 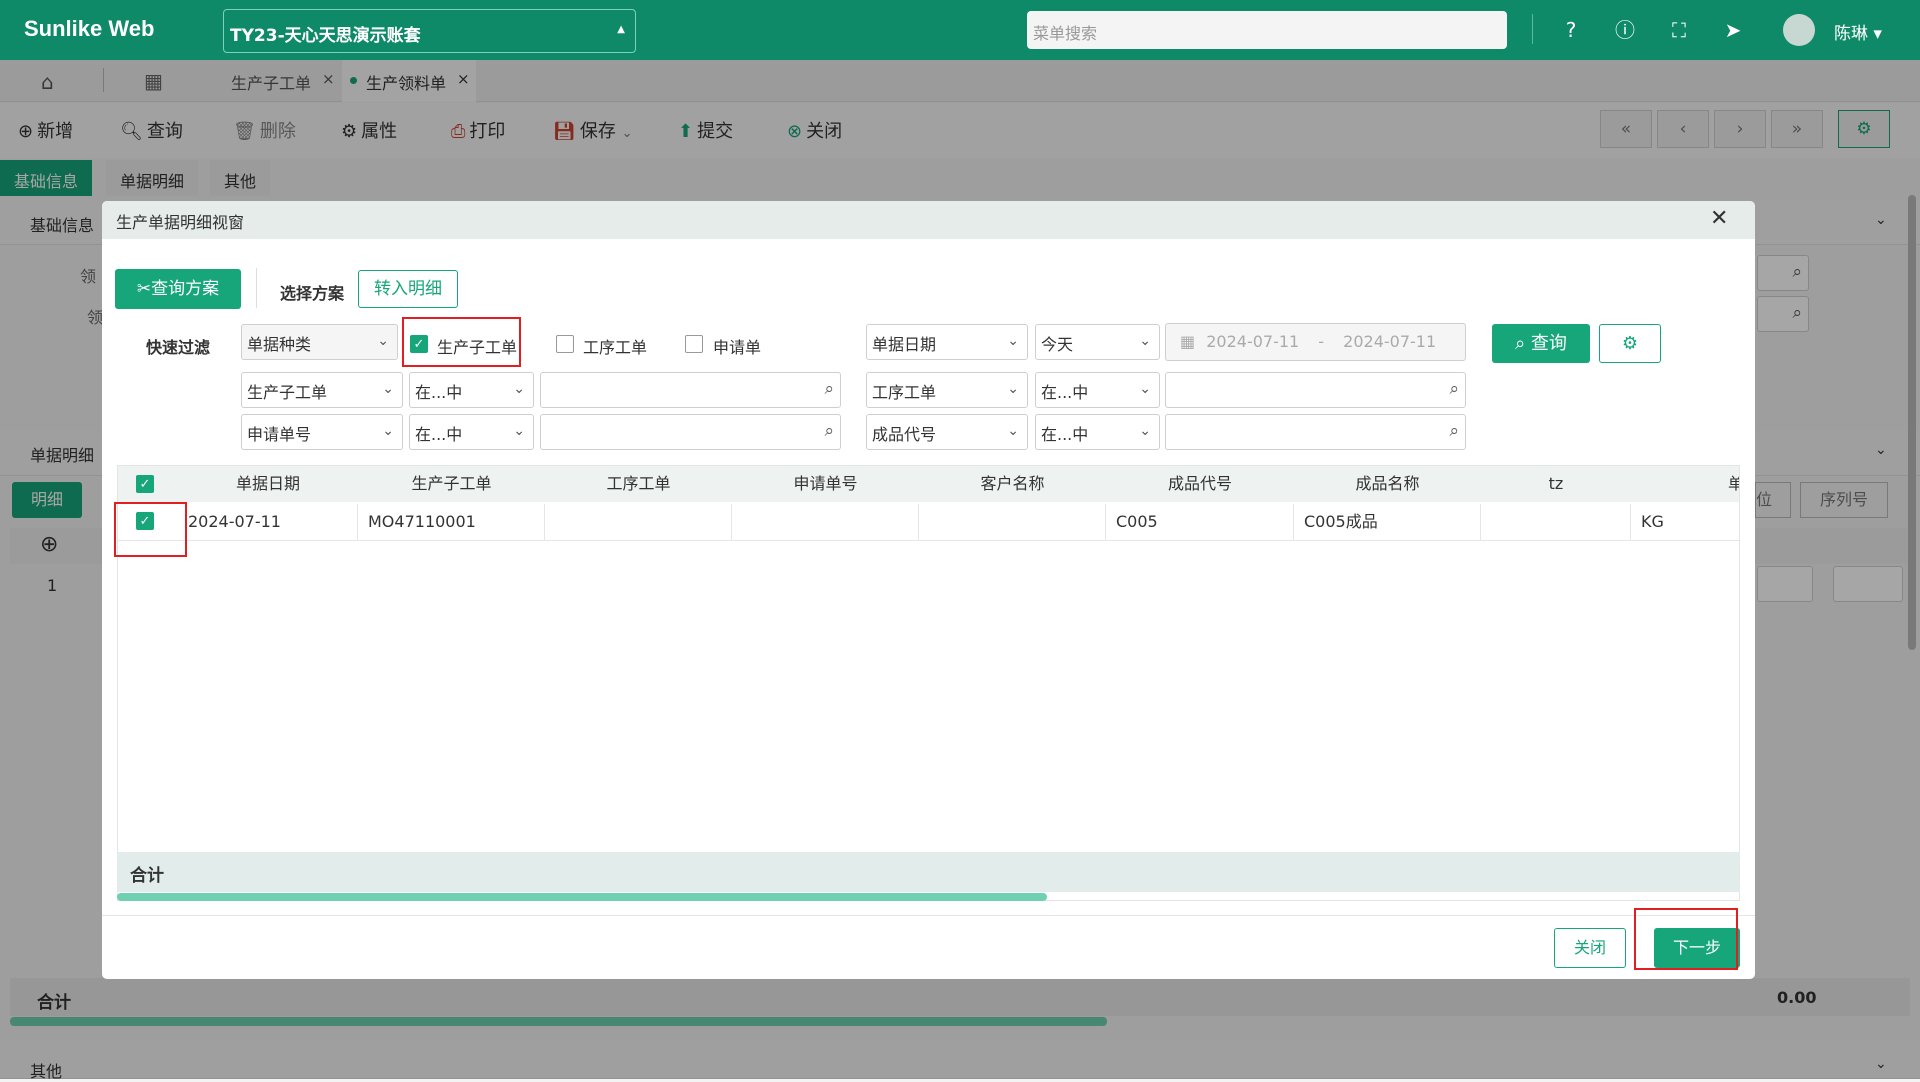 What do you see at coordinates (452, 484) in the screenshot?
I see `col-production-suborder: 生产子工单` at bounding box center [452, 484].